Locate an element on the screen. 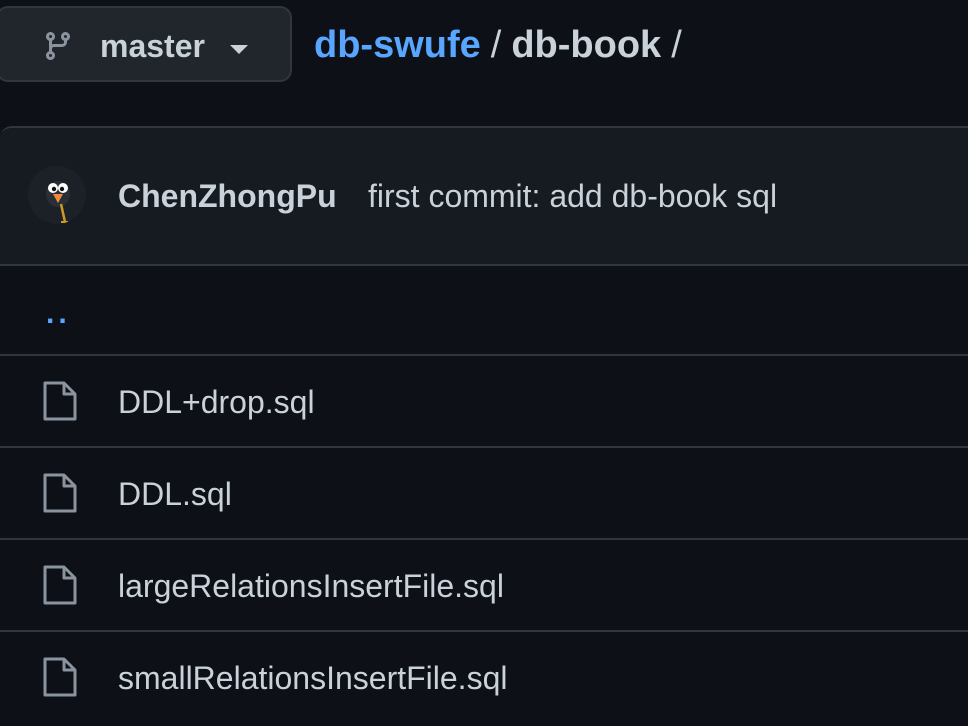 This screenshot has width=968, height=726. triangle-down-icon is located at coordinates (239, 49).